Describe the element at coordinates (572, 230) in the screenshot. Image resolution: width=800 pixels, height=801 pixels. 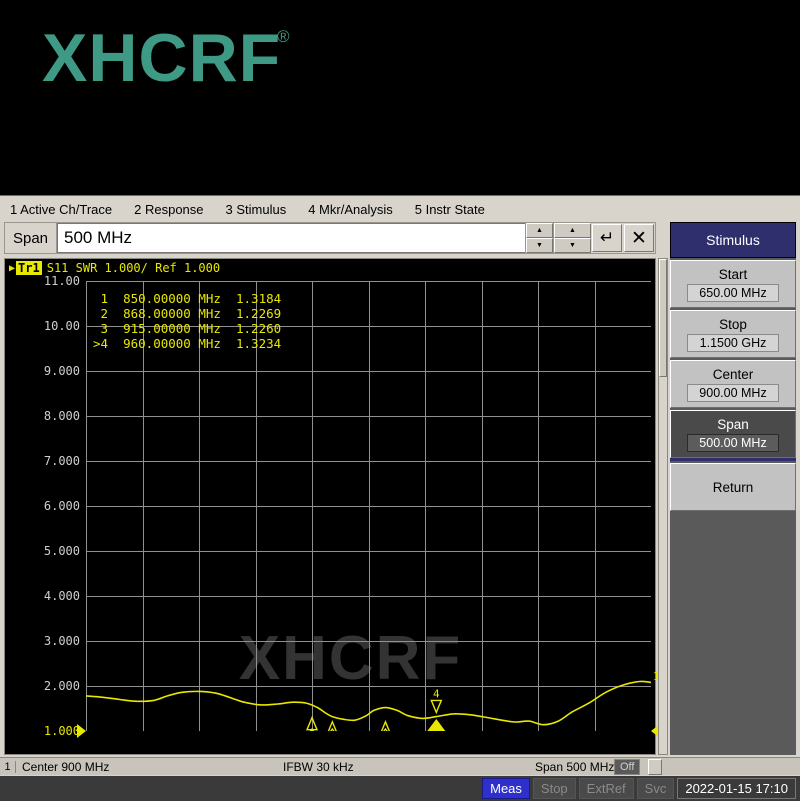
I see `fine-spinner-up-icon: ▲` at that location.